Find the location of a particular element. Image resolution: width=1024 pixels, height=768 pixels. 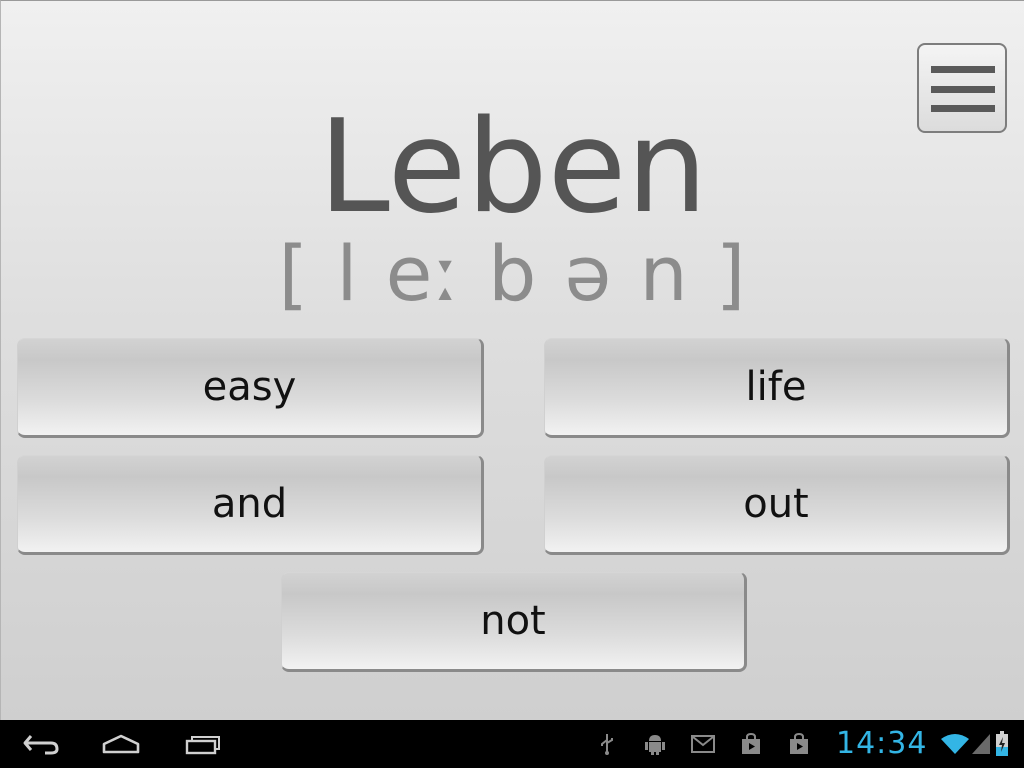

cell-signal-icon is located at coordinates (981, 744).